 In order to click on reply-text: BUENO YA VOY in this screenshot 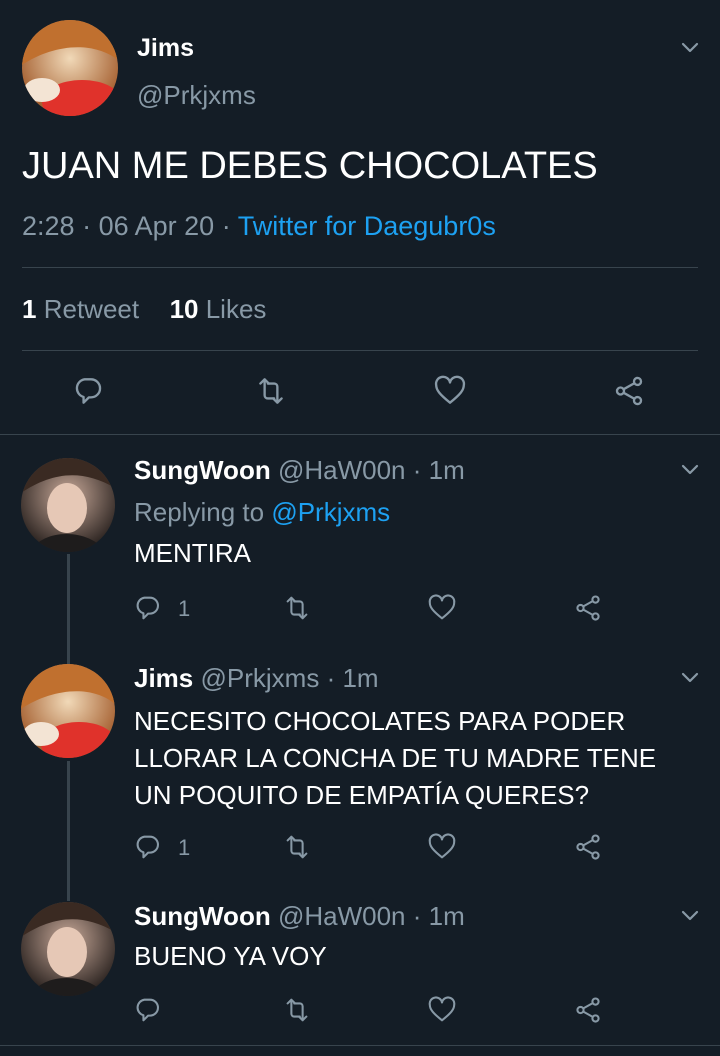, I will do `click(230, 956)`.